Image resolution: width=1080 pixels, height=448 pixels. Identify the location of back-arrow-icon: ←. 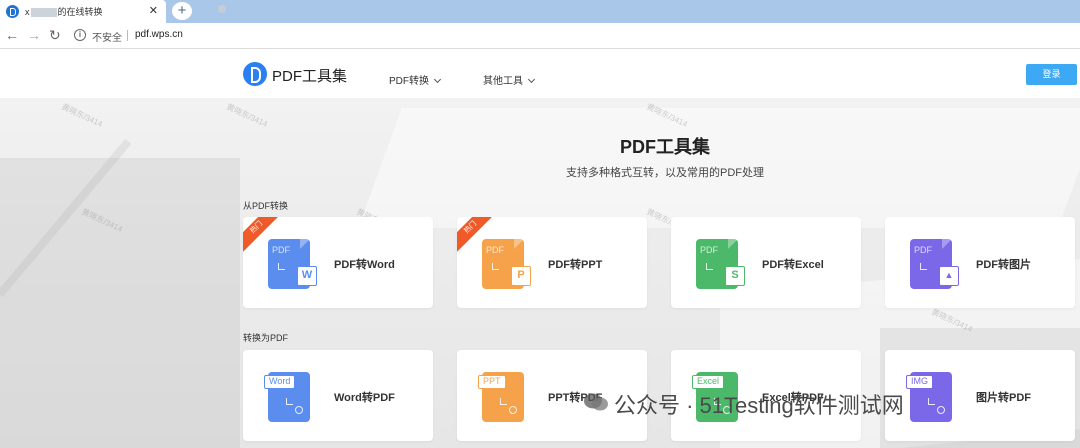
(12, 35).